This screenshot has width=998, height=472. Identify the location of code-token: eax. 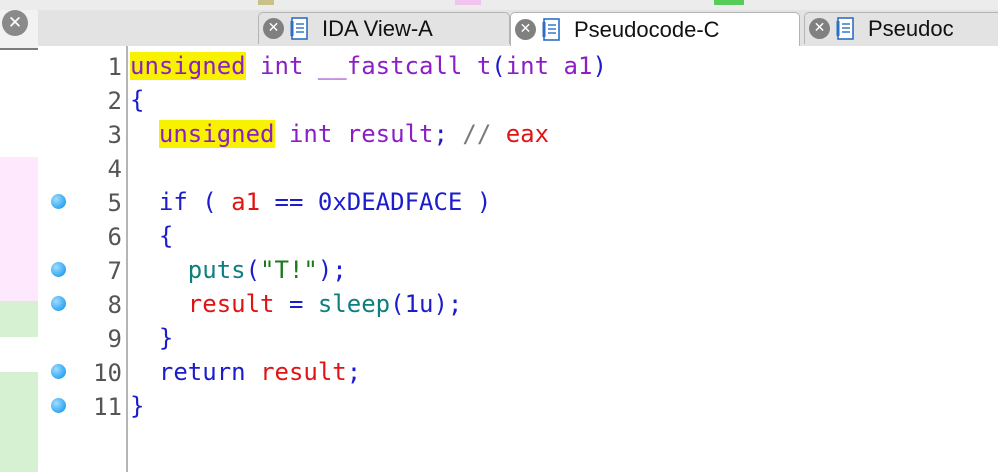
(527, 134).